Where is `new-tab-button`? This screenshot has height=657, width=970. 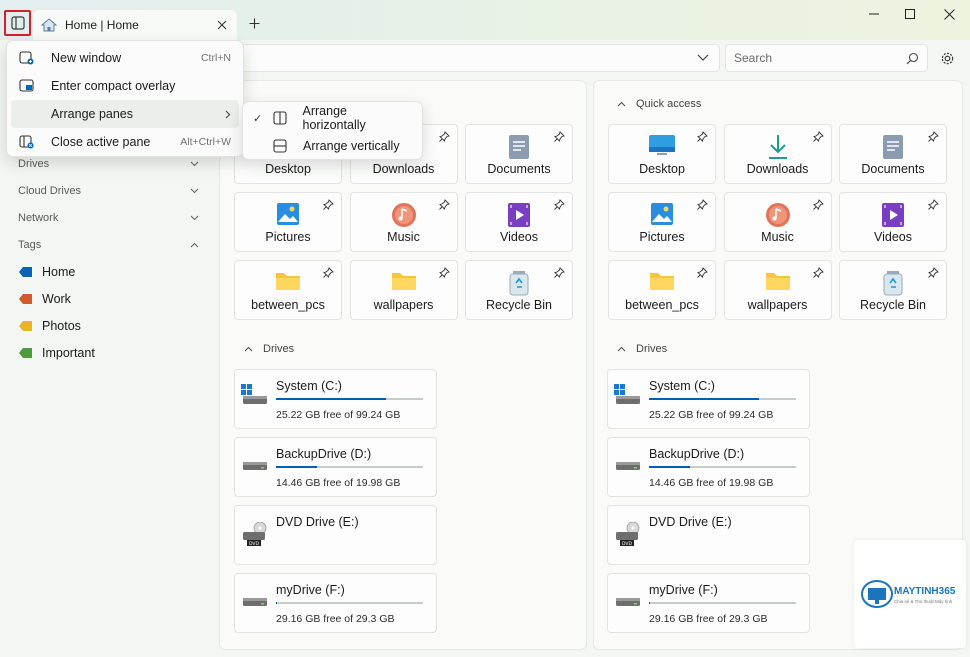
new-tab-button is located at coordinates (254, 23).